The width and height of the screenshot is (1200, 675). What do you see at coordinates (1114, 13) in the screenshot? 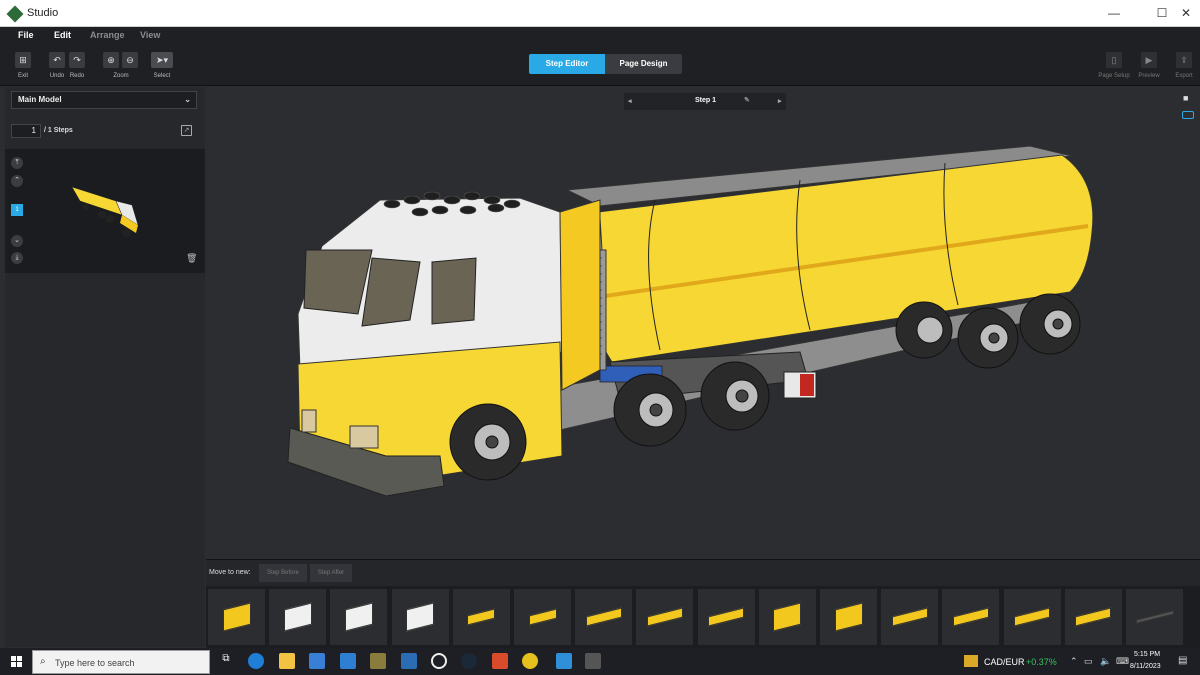
I see `minimize-button: —` at bounding box center [1114, 13].